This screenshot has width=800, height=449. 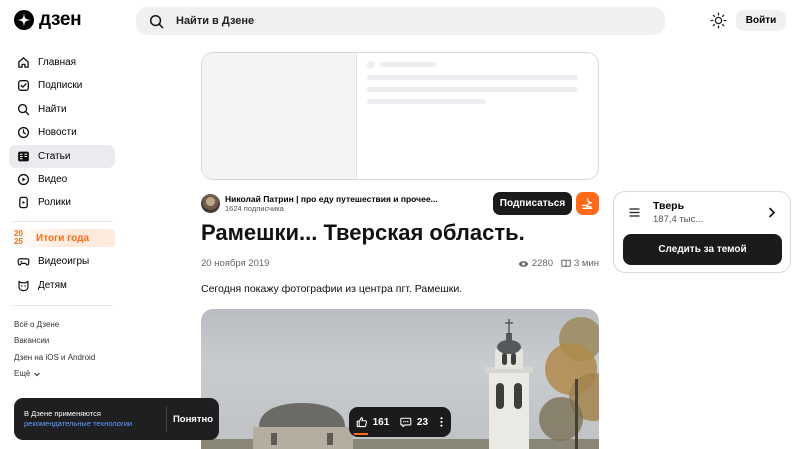 What do you see at coordinates (210, 203) in the screenshot?
I see `author-avatar` at bounding box center [210, 203].